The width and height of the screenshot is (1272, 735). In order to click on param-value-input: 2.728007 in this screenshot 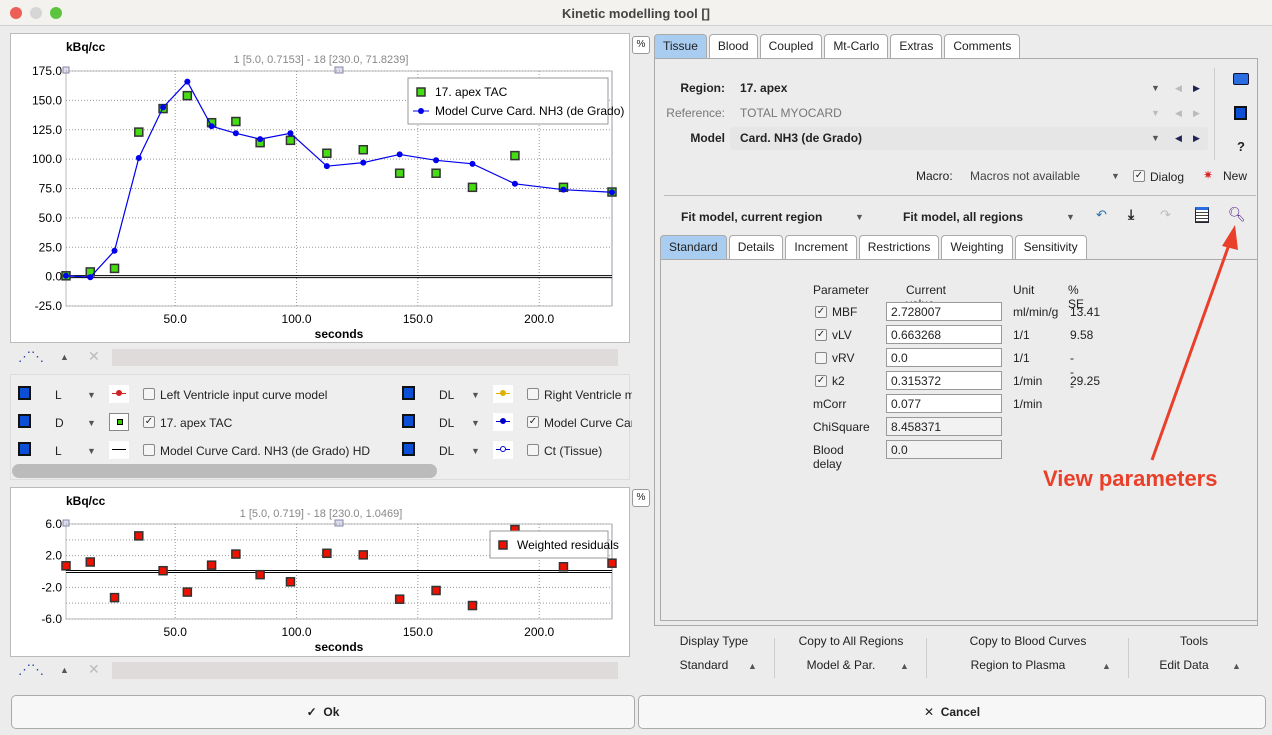, I will do `click(944, 311)`.